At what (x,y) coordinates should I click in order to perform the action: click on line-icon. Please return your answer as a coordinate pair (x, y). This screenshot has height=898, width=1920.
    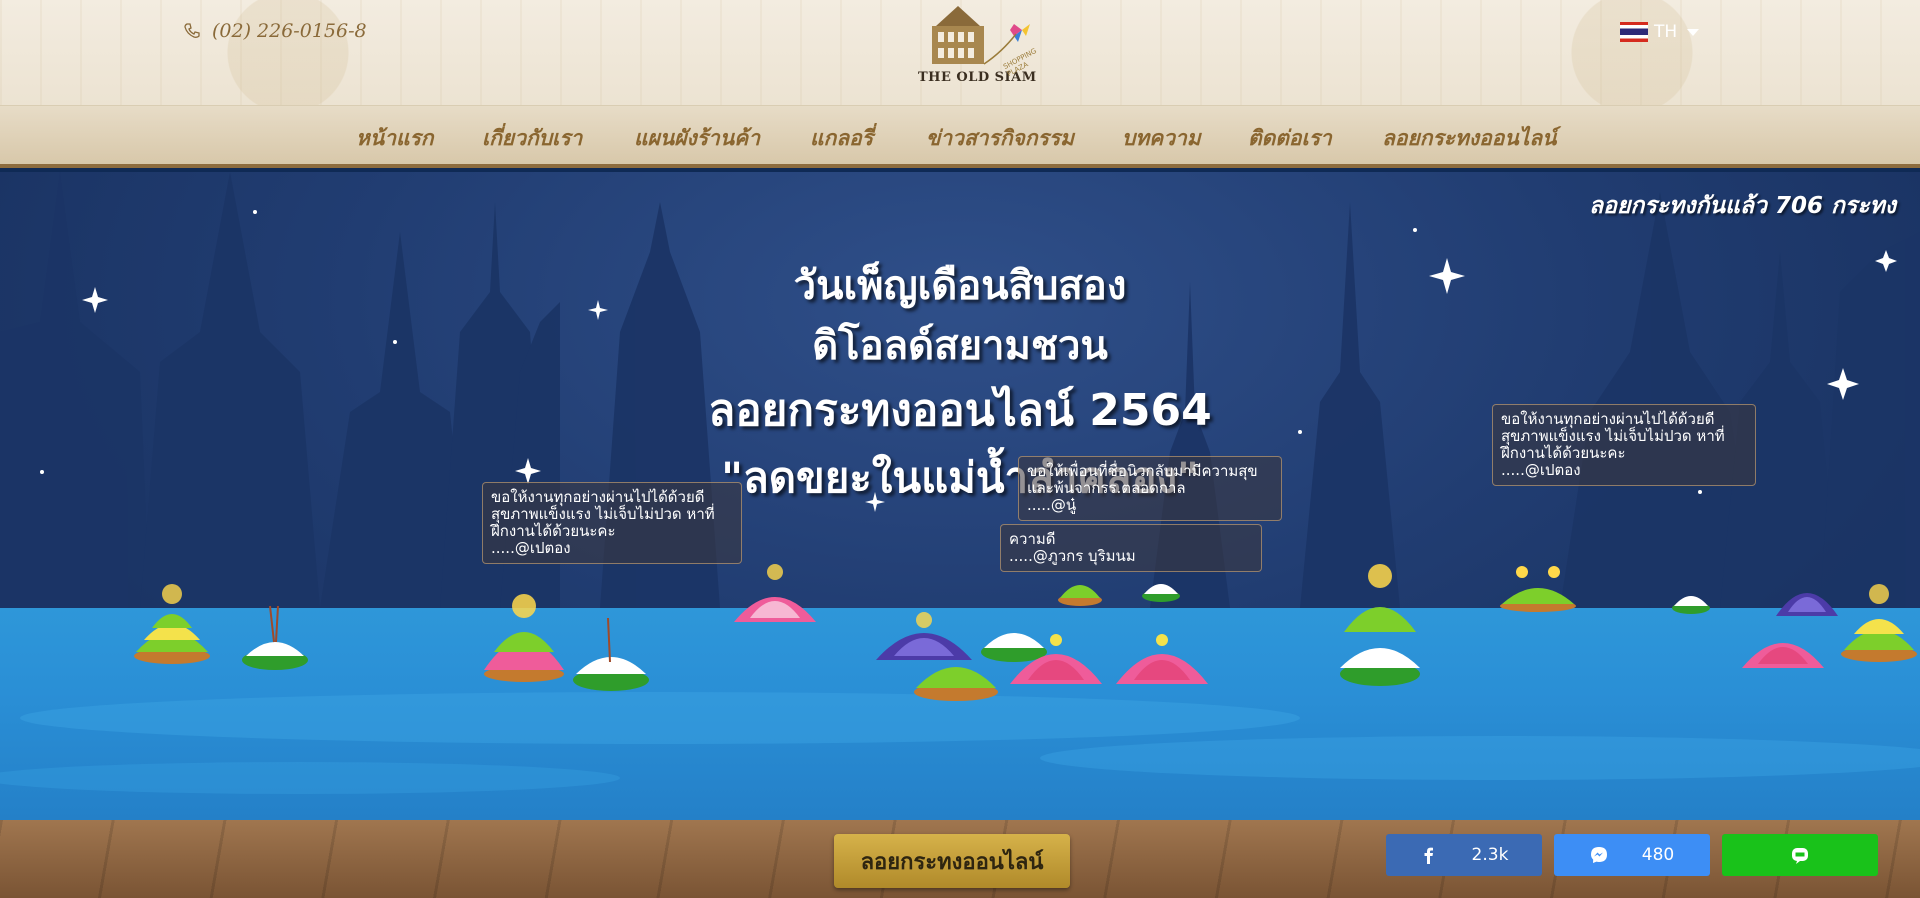
    Looking at the image, I should click on (1800, 856).